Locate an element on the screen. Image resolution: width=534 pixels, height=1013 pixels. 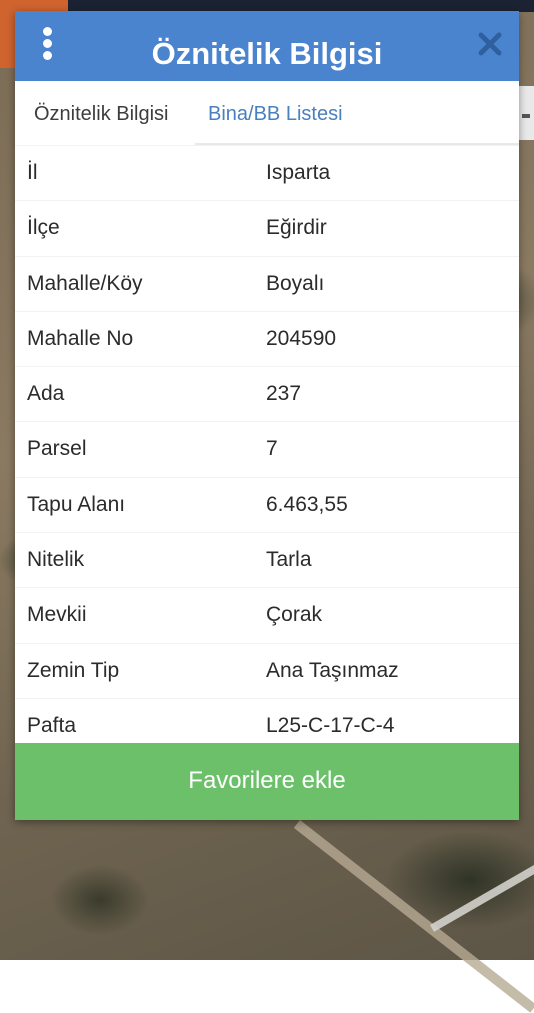
table-row: Zemin Tip Ana Taşınmaz is located at coordinates (267, 670).